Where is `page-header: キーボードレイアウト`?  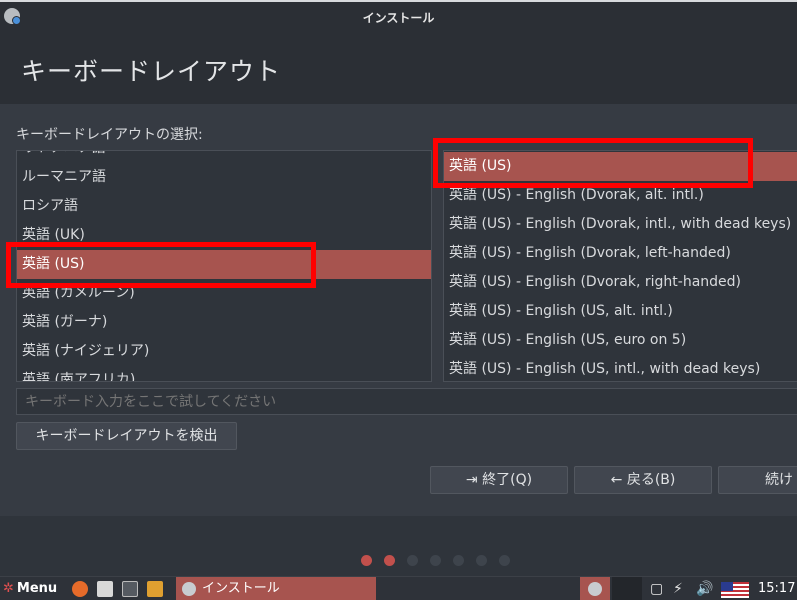
page-header: キーボードレイアウト is located at coordinates (398, 68).